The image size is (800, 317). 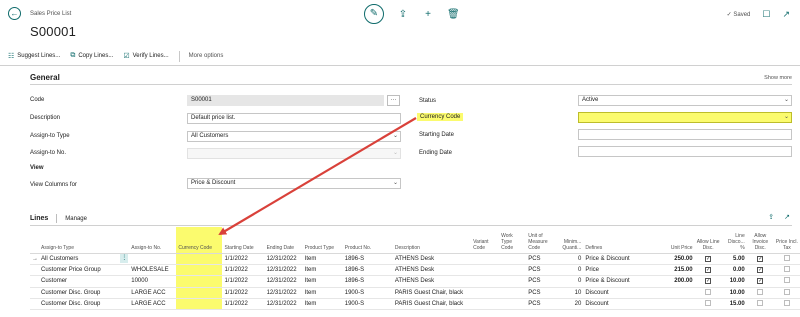 What do you see at coordinates (786, 14) in the screenshot?
I see `expand-icon: ↗` at bounding box center [786, 14].